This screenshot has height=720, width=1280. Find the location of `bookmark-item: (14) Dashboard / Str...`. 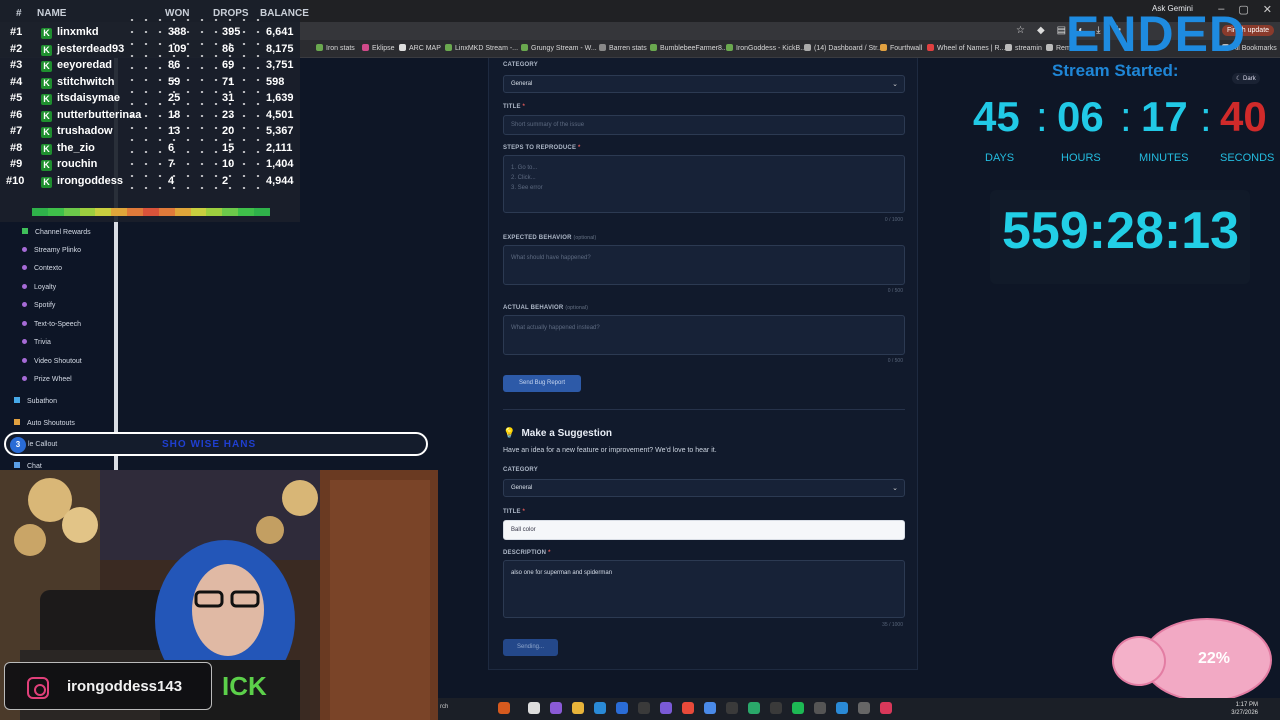

bookmark-item: (14) Dashboard / Str... is located at coordinates (843, 48).